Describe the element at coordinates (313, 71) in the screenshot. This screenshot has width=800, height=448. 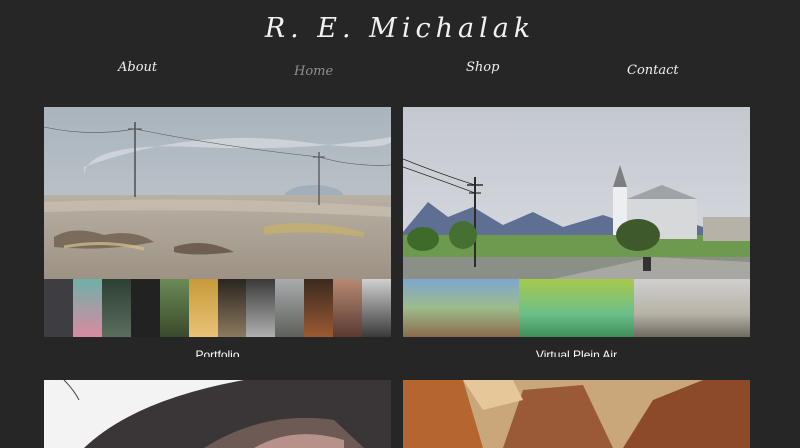
I see `nav-home: Home` at that location.